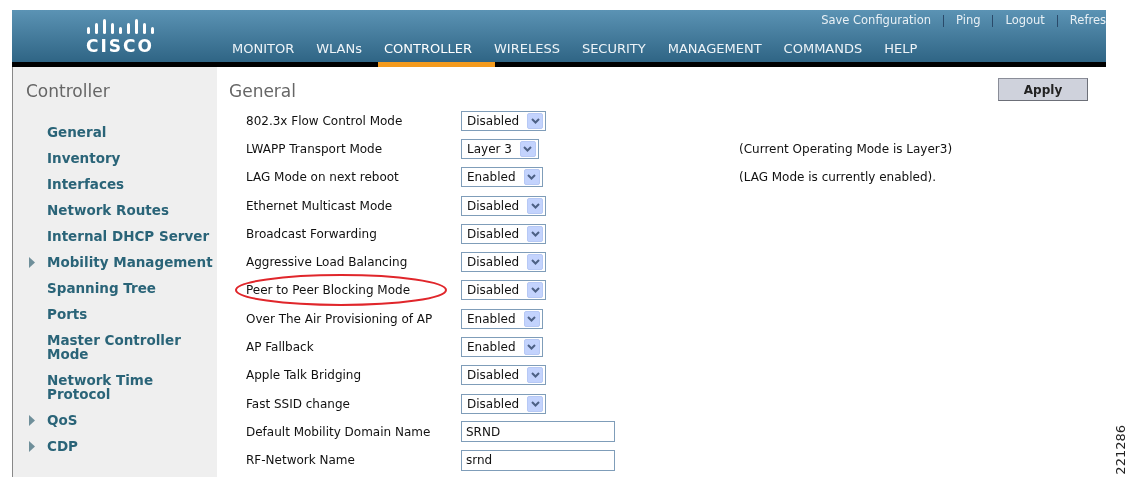  What do you see at coordinates (131, 183) in the screenshot?
I see `sidebar-item: Interfaces` at bounding box center [131, 183].